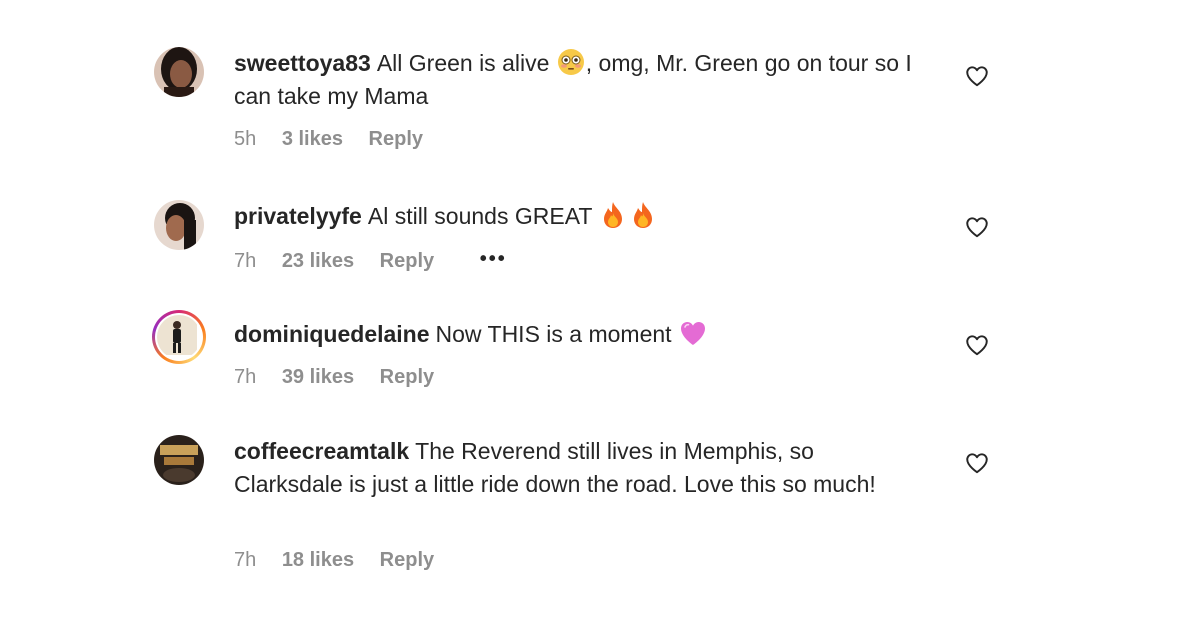 Image resolution: width=1200 pixels, height=628 pixels. I want to click on likes-count: 39 likes, so click(318, 377).